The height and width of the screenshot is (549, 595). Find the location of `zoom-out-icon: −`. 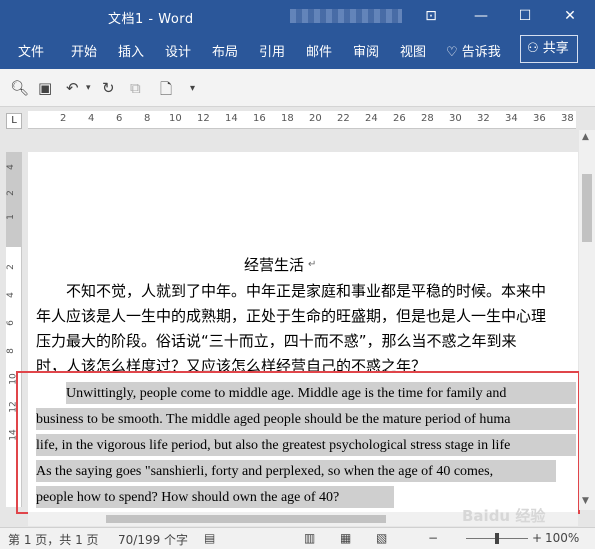

zoom-out-icon: − is located at coordinates (433, 538).